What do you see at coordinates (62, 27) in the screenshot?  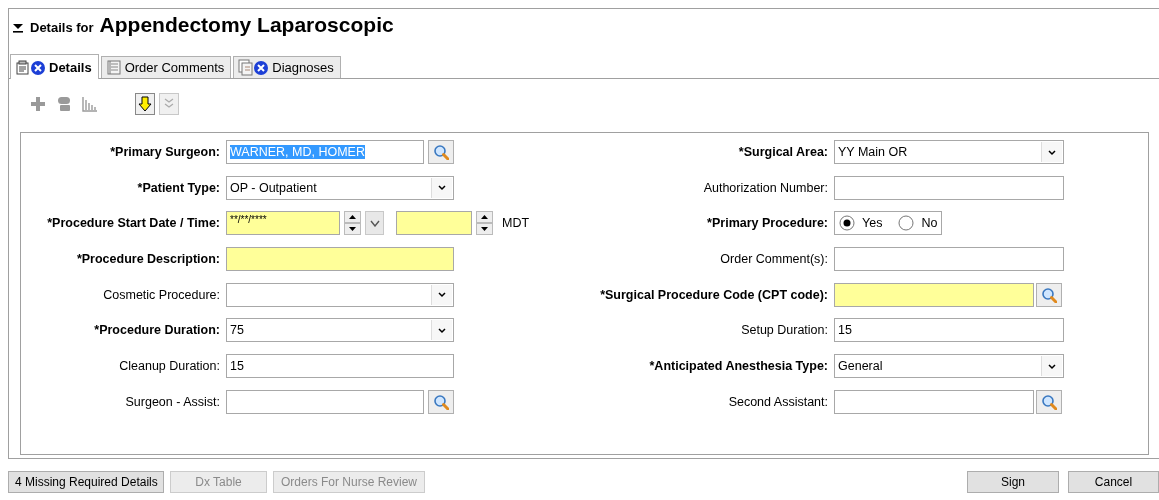 I see `details-for-label: Details for` at bounding box center [62, 27].